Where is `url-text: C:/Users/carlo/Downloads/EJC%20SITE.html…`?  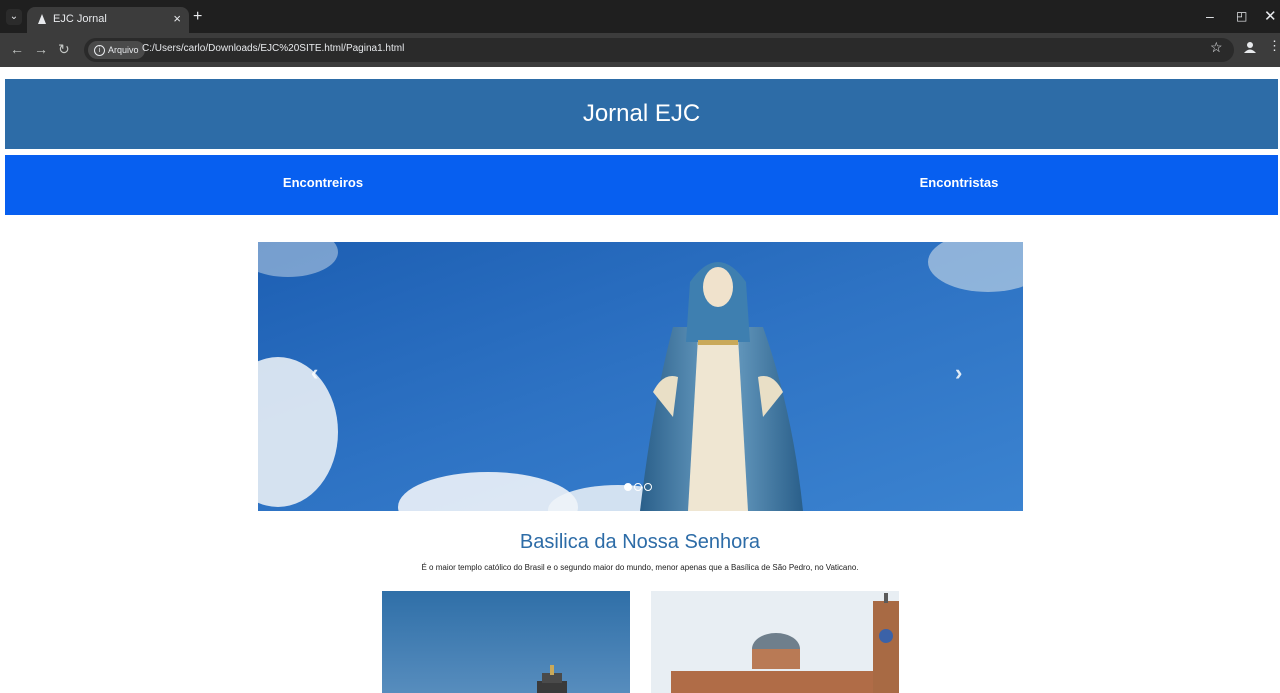 url-text: C:/Users/carlo/Downloads/EJC%20SITE.html… is located at coordinates (273, 48).